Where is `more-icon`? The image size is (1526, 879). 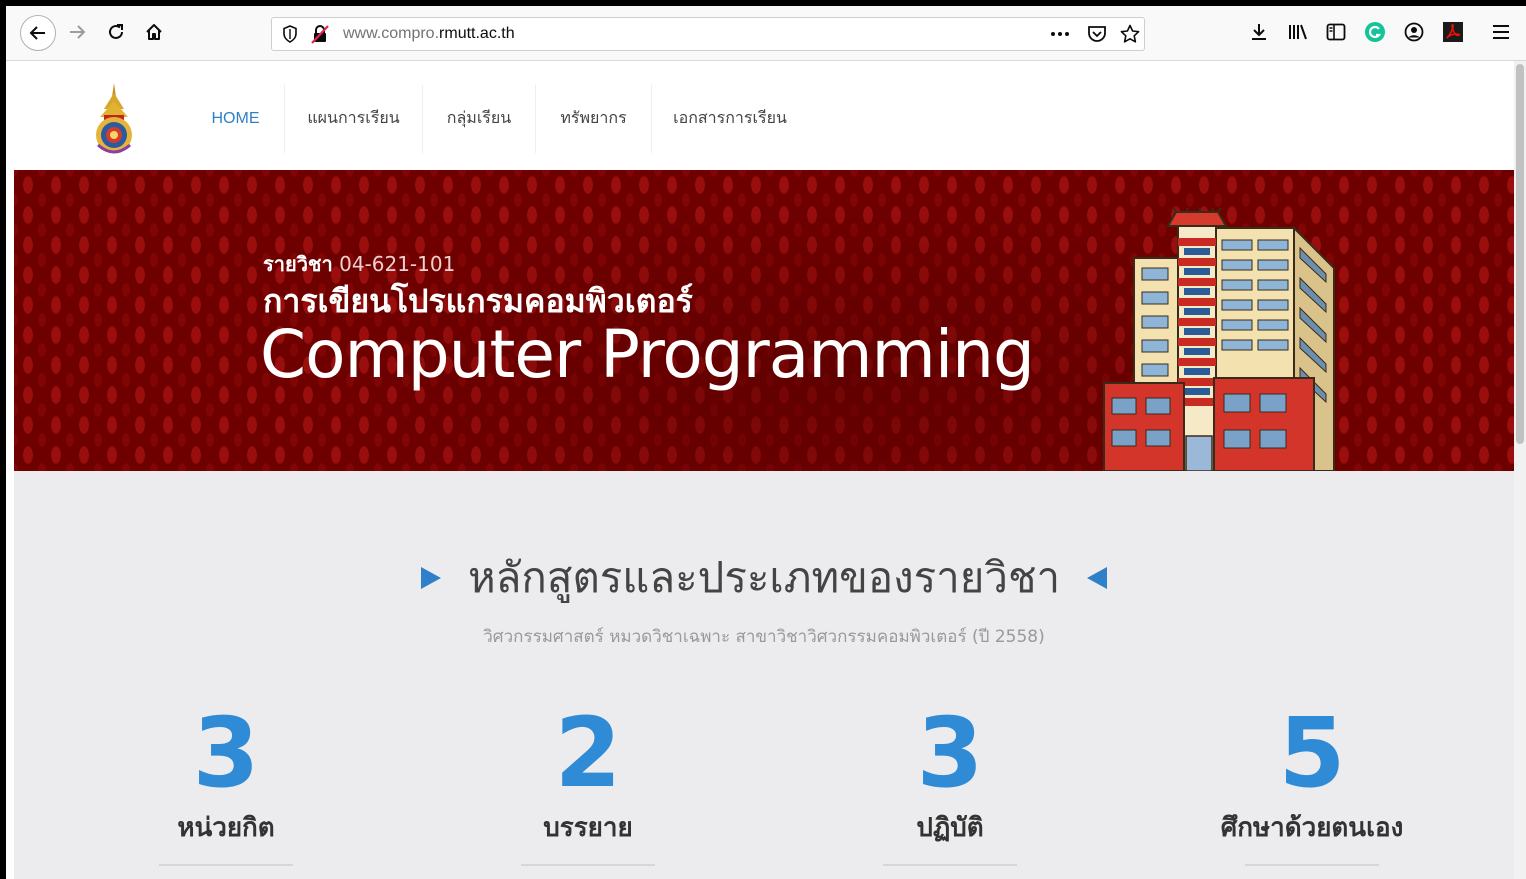 more-icon is located at coordinates (1060, 34).